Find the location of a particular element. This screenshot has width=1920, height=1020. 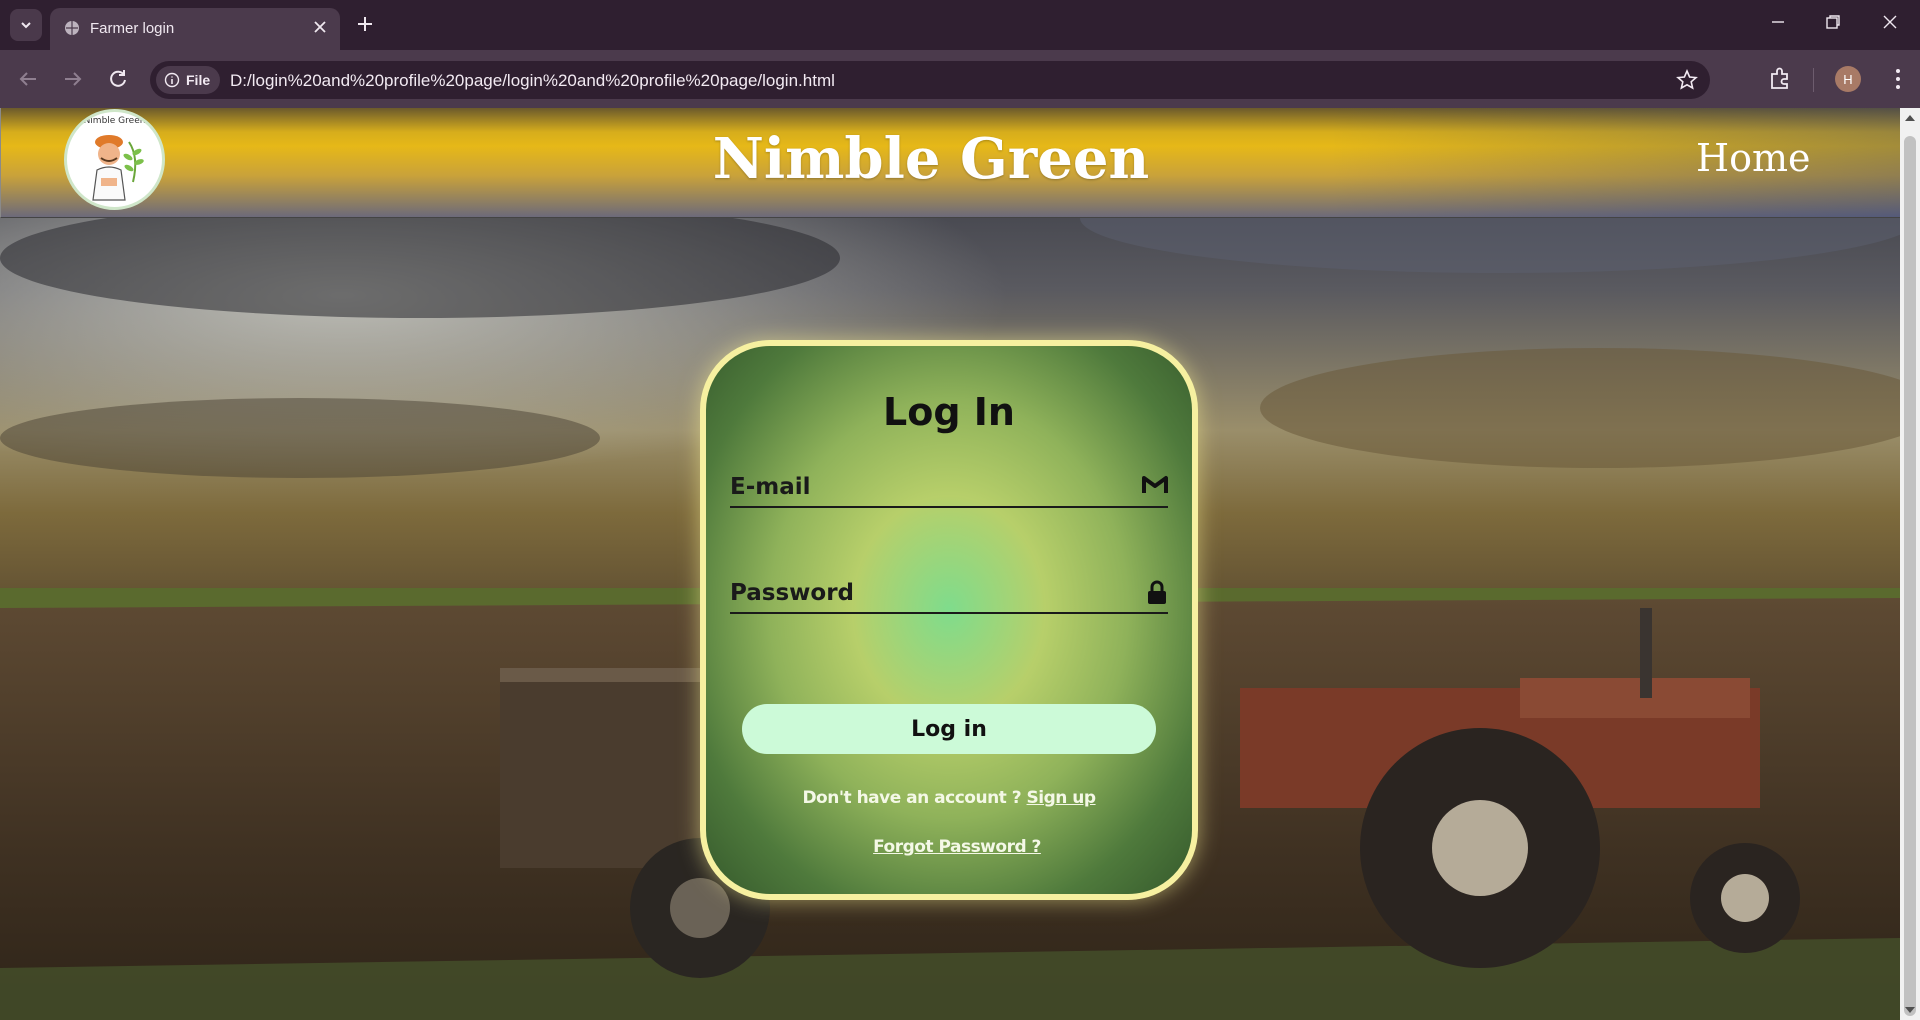

window-close-icon is located at coordinates (1890, 22).